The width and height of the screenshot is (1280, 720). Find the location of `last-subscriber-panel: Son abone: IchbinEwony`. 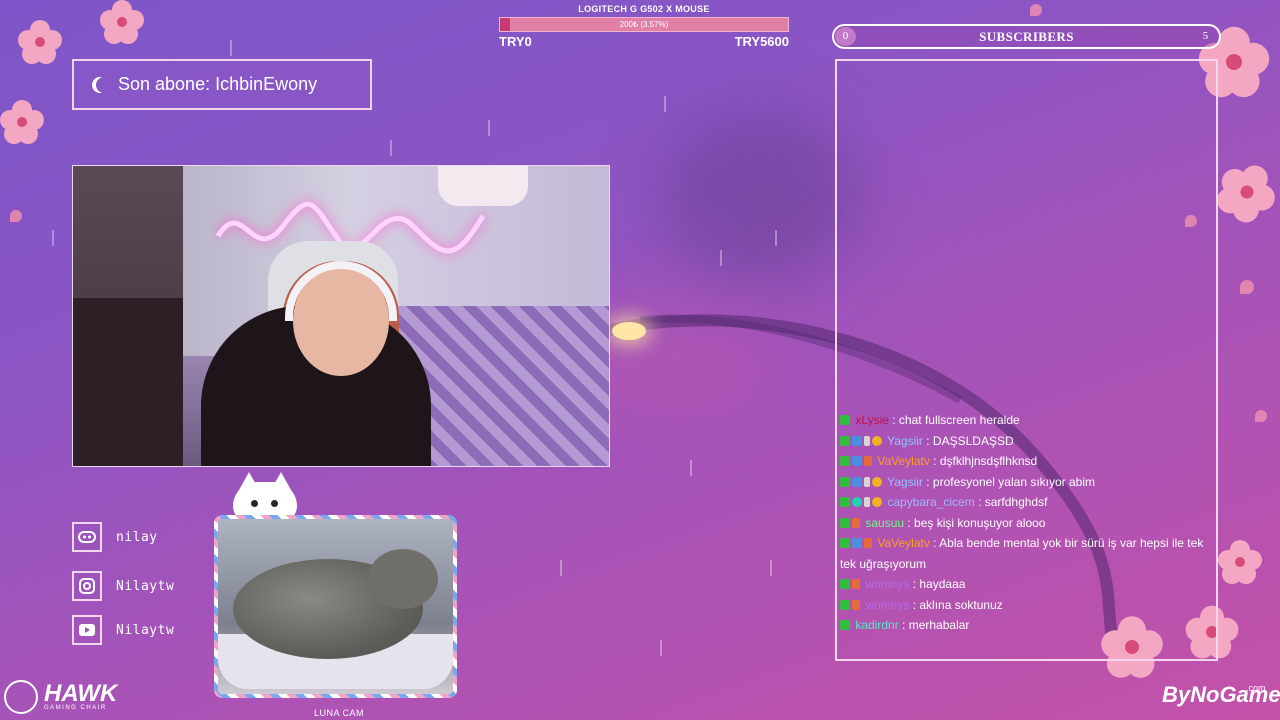

last-subscriber-panel: Son abone: IchbinEwony is located at coordinates (222, 84).